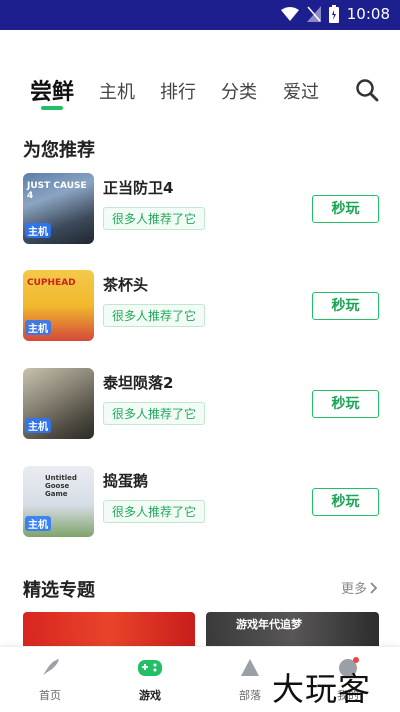 This screenshot has height=712, width=400. What do you see at coordinates (313, 14) in the screenshot?
I see `signal-off-icon` at bounding box center [313, 14].